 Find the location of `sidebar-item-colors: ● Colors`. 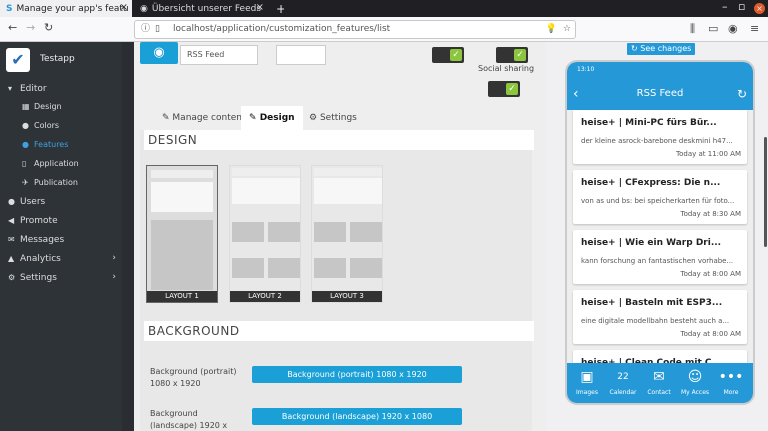

sidebar-item-colors: ● Colors is located at coordinates (61, 125).